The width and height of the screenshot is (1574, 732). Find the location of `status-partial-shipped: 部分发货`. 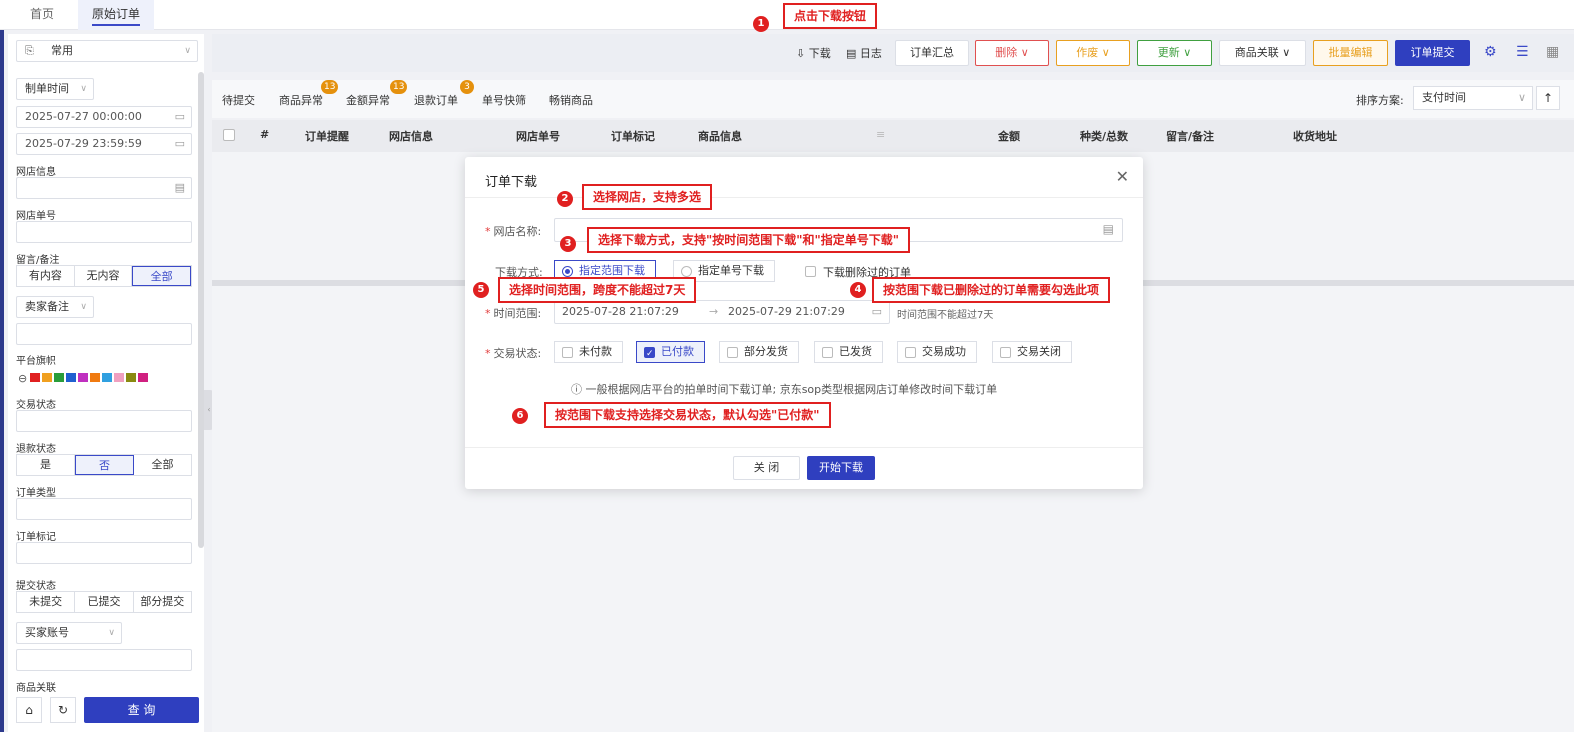

status-partial-shipped: 部分发货 is located at coordinates (759, 352).